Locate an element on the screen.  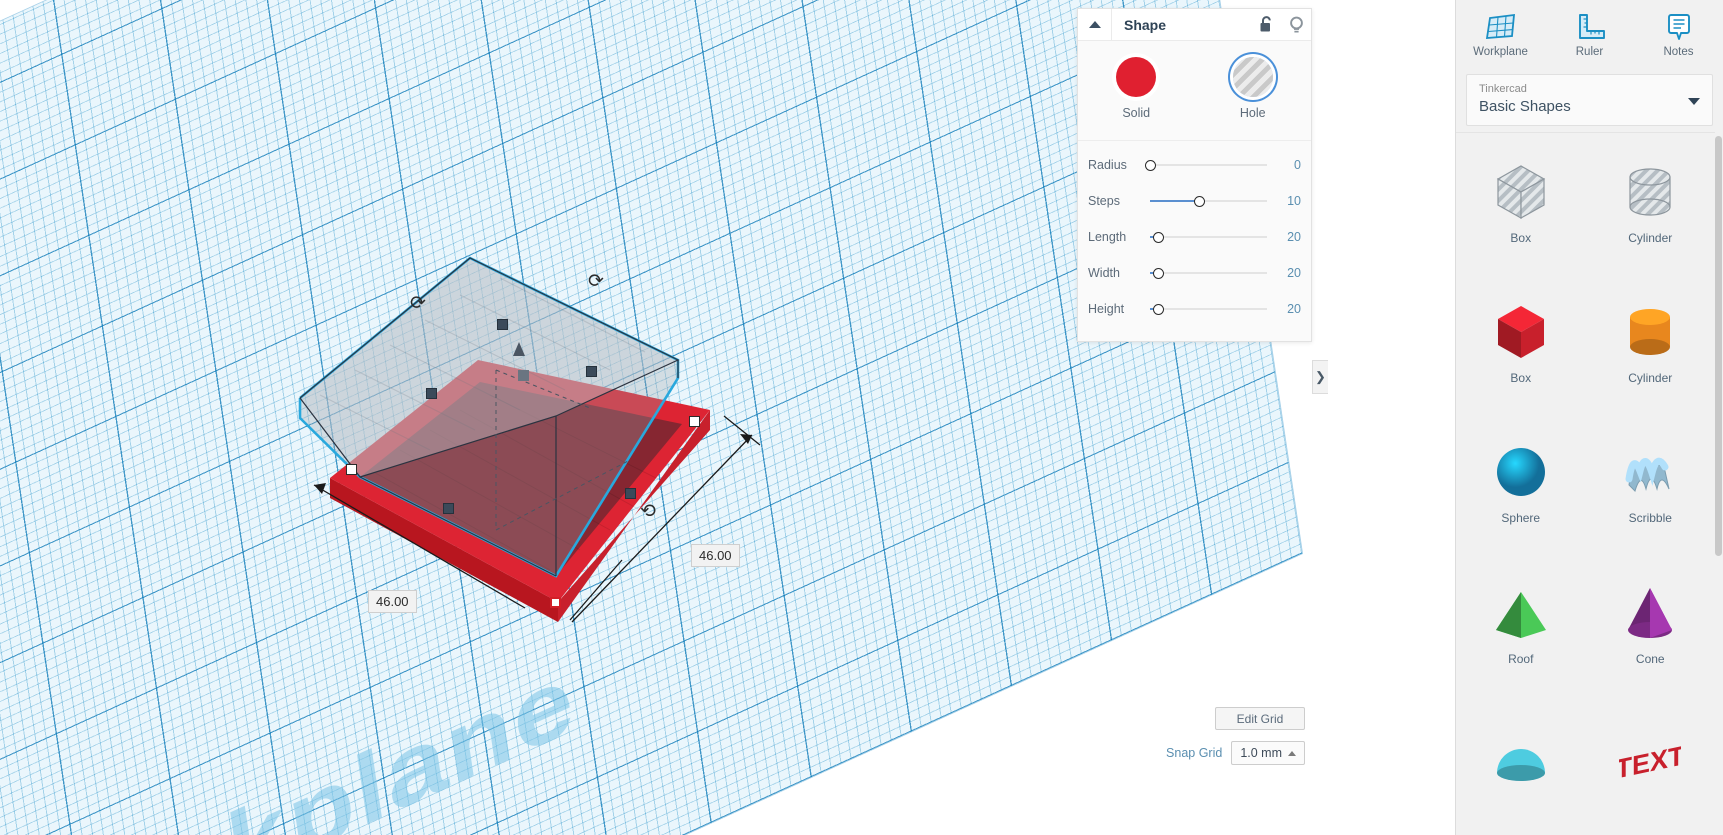
rotate-handle-left: ⟳ is located at coordinates (418, 303).